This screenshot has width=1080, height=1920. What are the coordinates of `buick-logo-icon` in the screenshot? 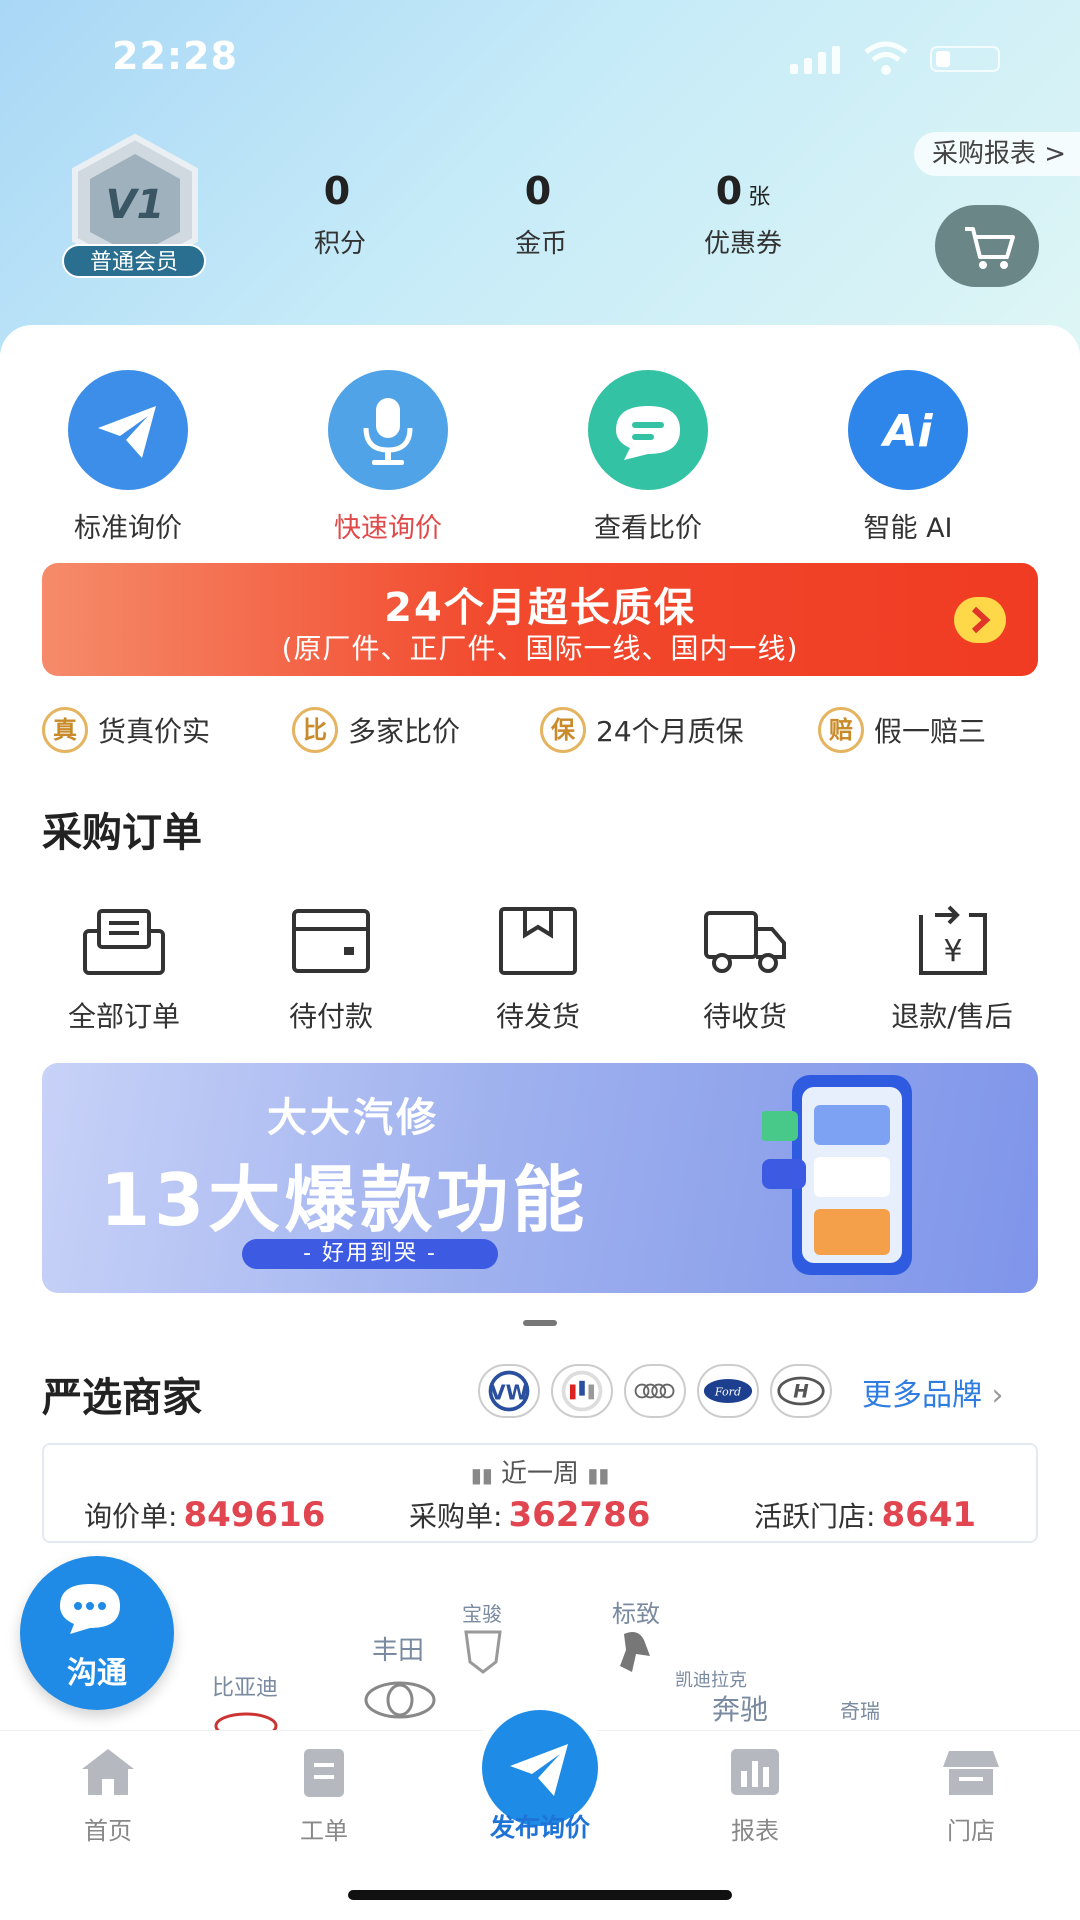 It's located at (582, 1391).